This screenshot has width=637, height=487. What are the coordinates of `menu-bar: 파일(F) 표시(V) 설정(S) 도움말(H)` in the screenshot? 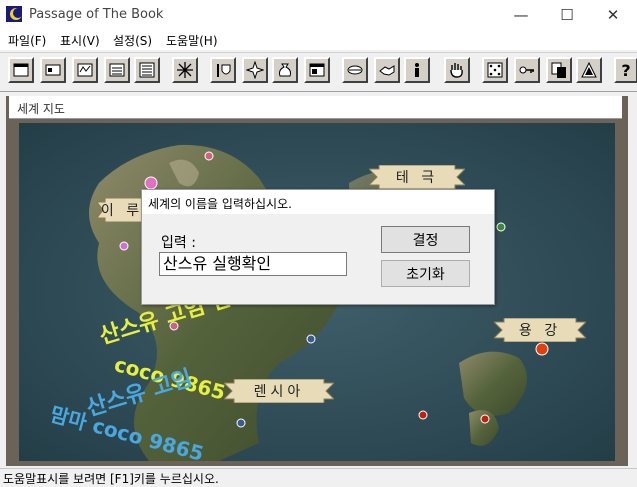 It's located at (318, 40).